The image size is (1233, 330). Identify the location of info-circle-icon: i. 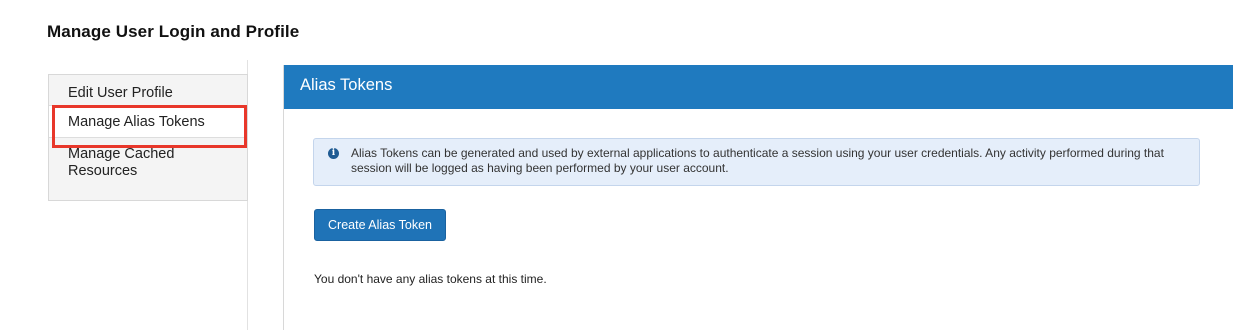
(333, 153).